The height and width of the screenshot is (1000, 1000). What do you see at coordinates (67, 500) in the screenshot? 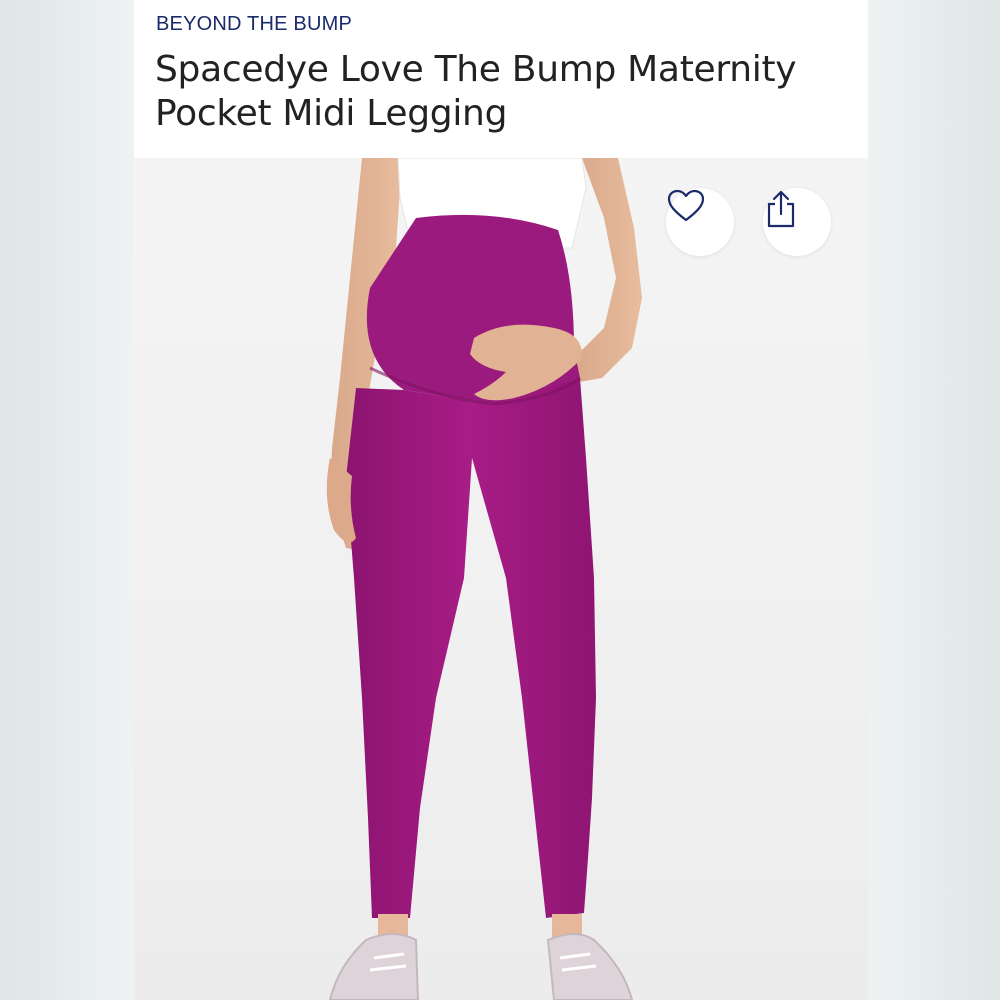
I see `left-blurred-backdrop` at bounding box center [67, 500].